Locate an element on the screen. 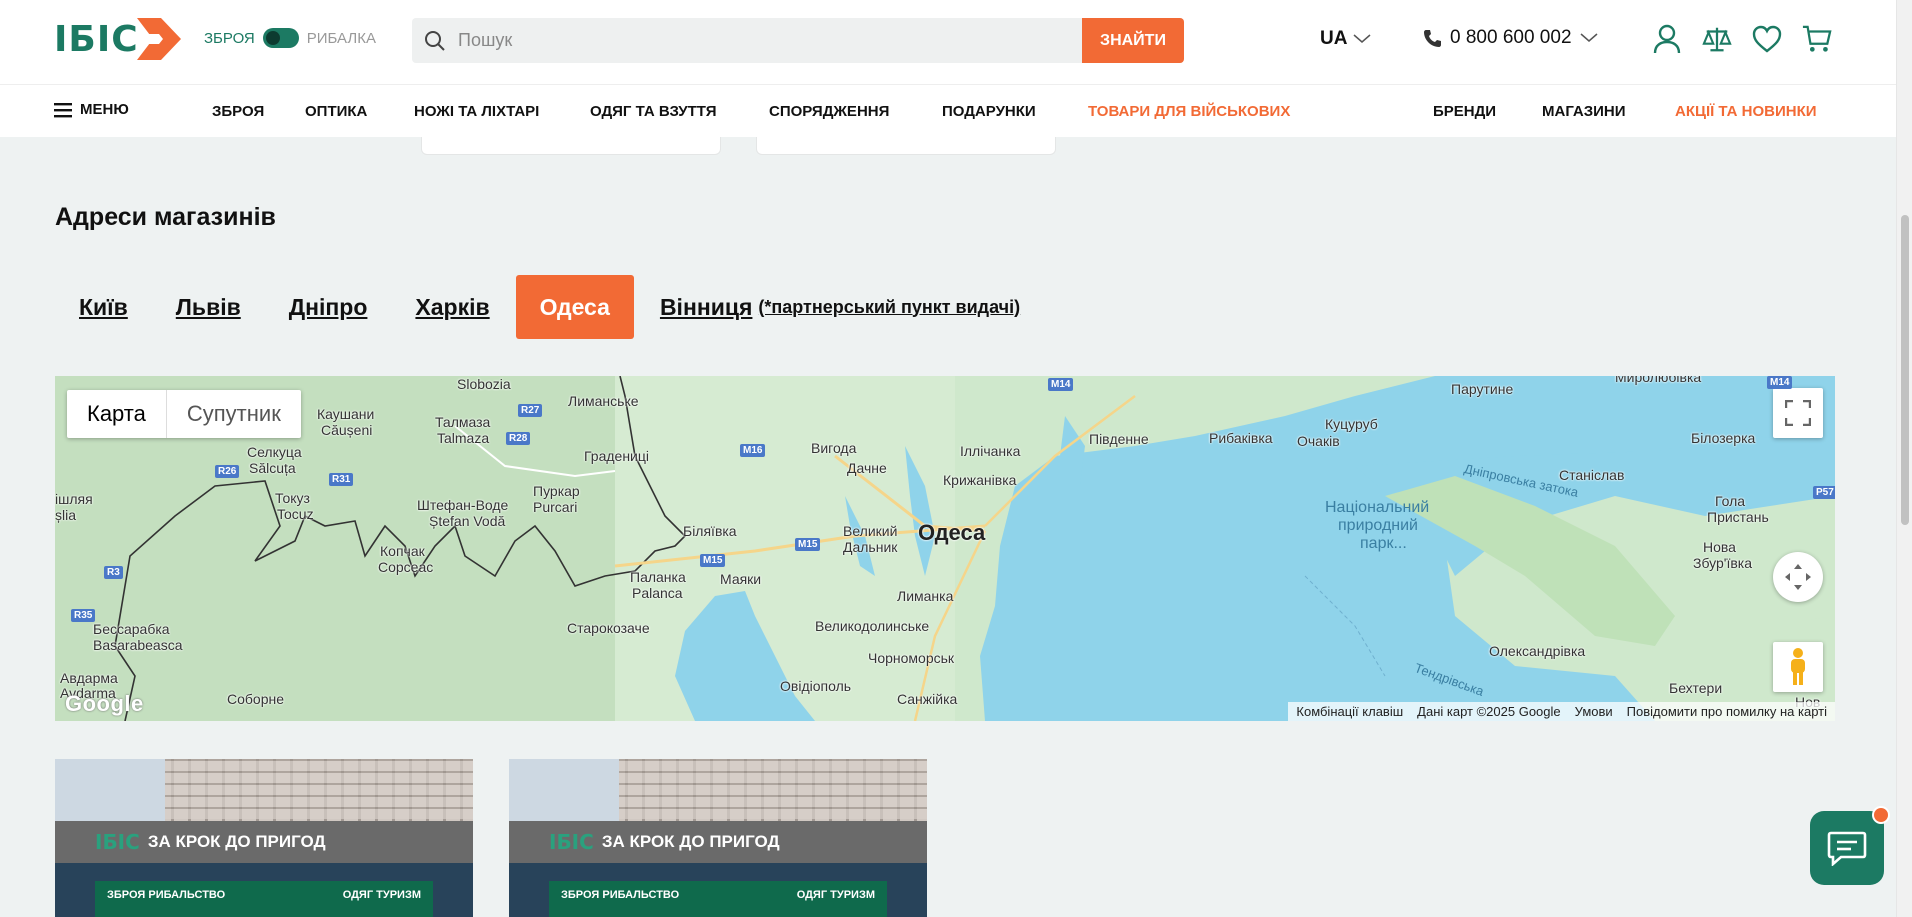 This screenshot has height=917, width=1912. tab-kharkiv: Харків is located at coordinates (452, 307).